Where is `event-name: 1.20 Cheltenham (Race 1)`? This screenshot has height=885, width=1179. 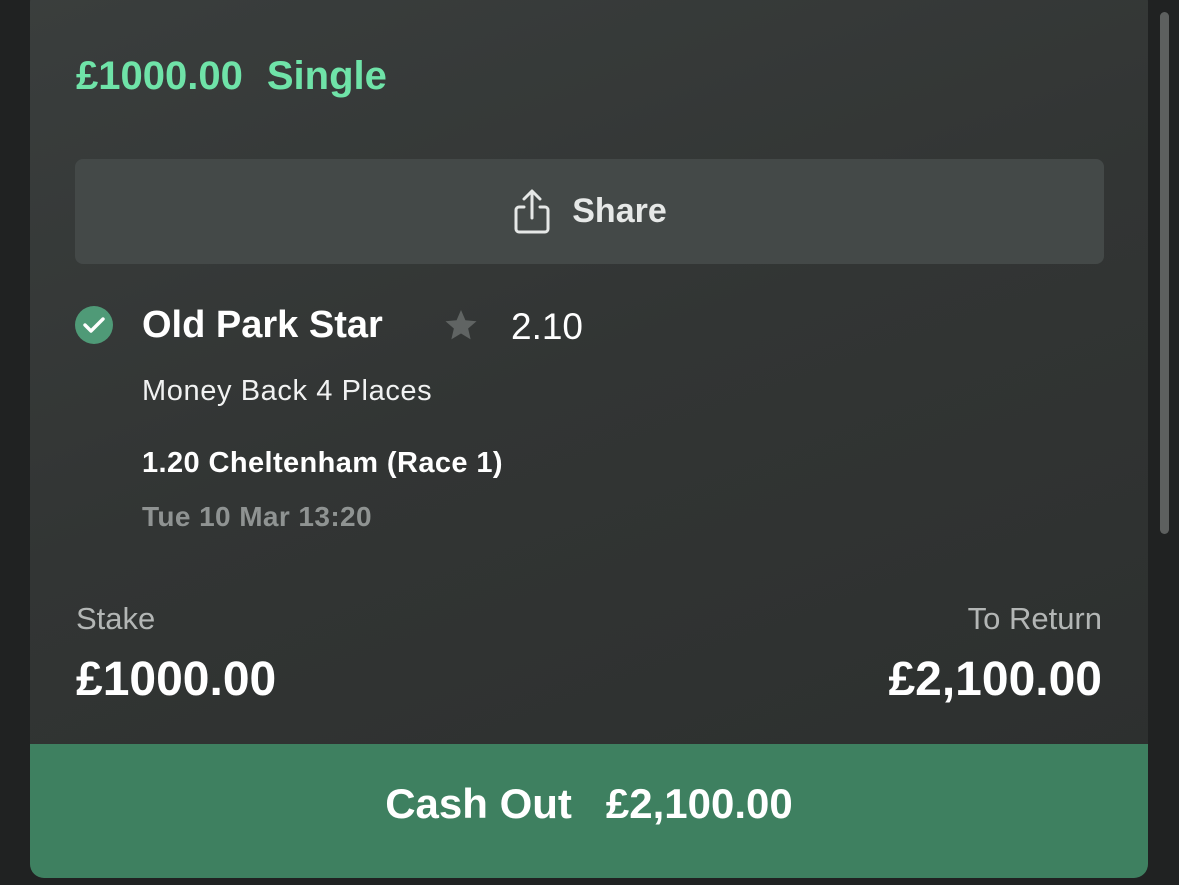
event-name: 1.20 Cheltenham (Race 1) is located at coordinates (322, 463).